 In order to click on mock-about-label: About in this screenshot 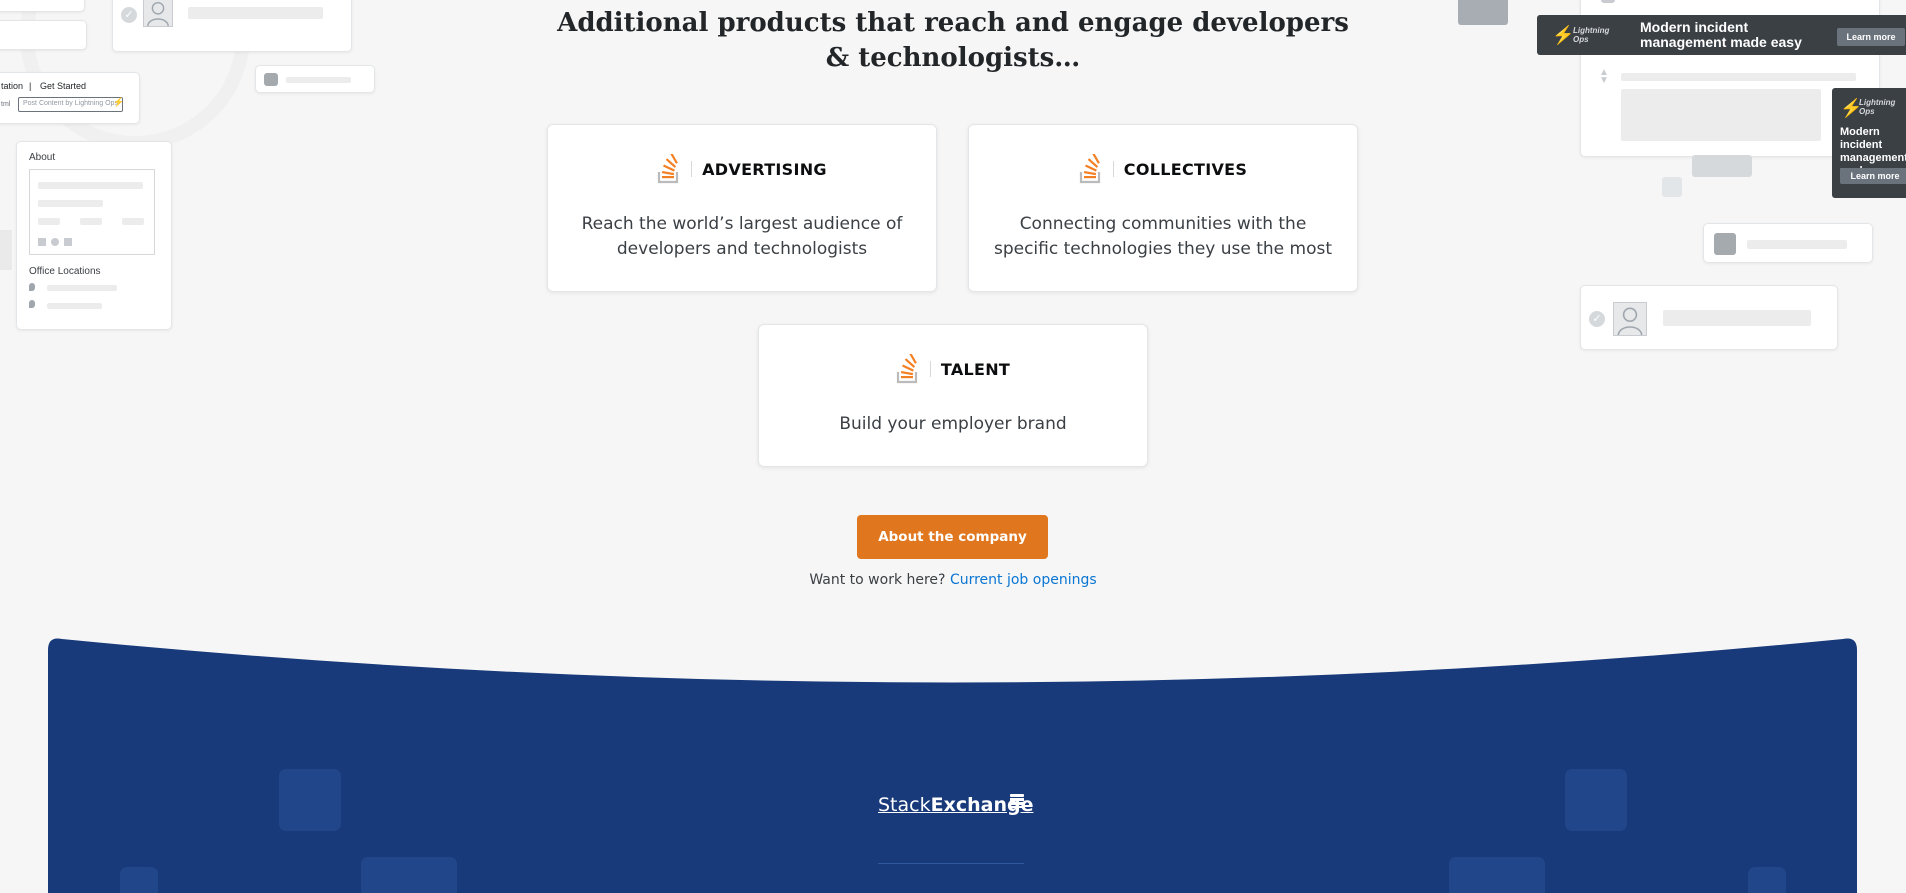, I will do `click(42, 157)`.